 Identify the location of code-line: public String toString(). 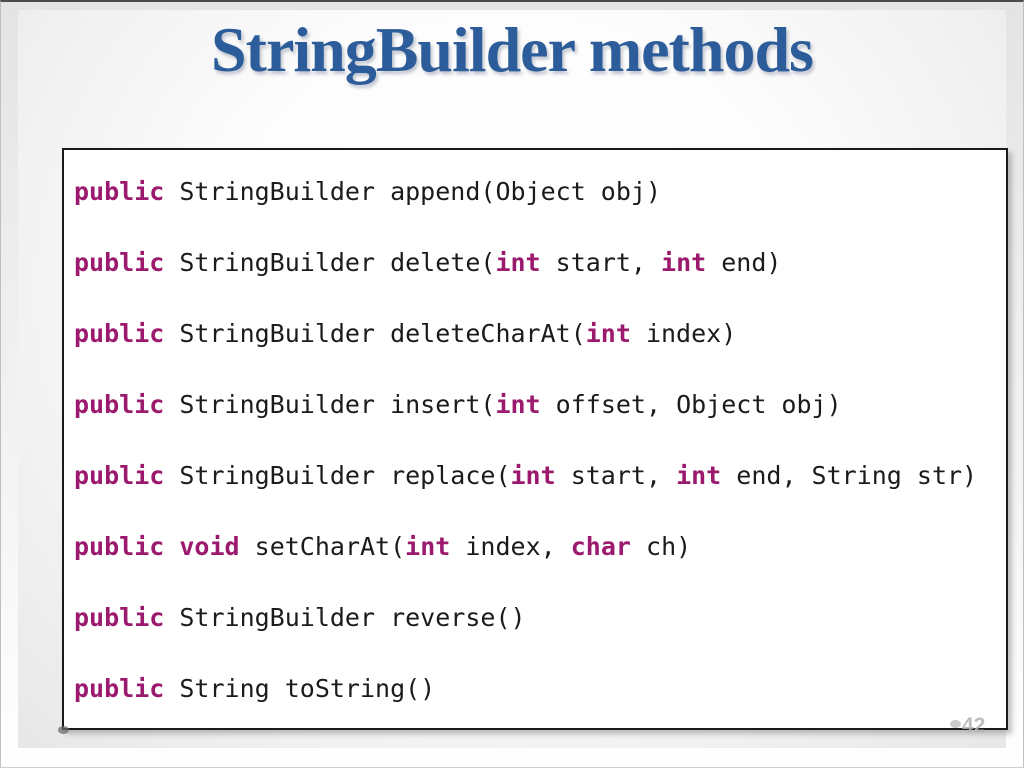
(537, 688).